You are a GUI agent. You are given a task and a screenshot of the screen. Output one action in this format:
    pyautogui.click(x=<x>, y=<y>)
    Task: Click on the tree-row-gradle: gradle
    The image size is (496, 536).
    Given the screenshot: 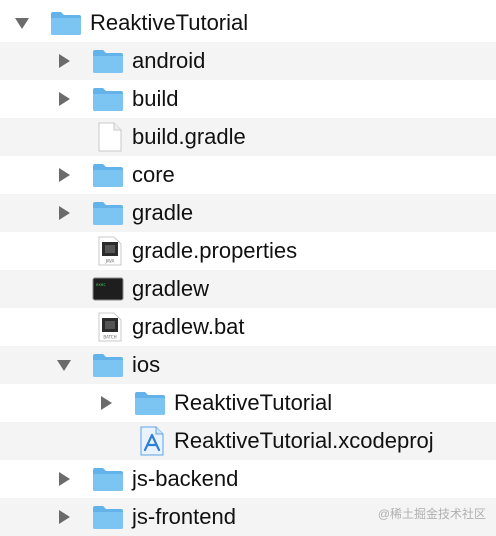 What is the action you would take?
    pyautogui.click(x=248, y=213)
    